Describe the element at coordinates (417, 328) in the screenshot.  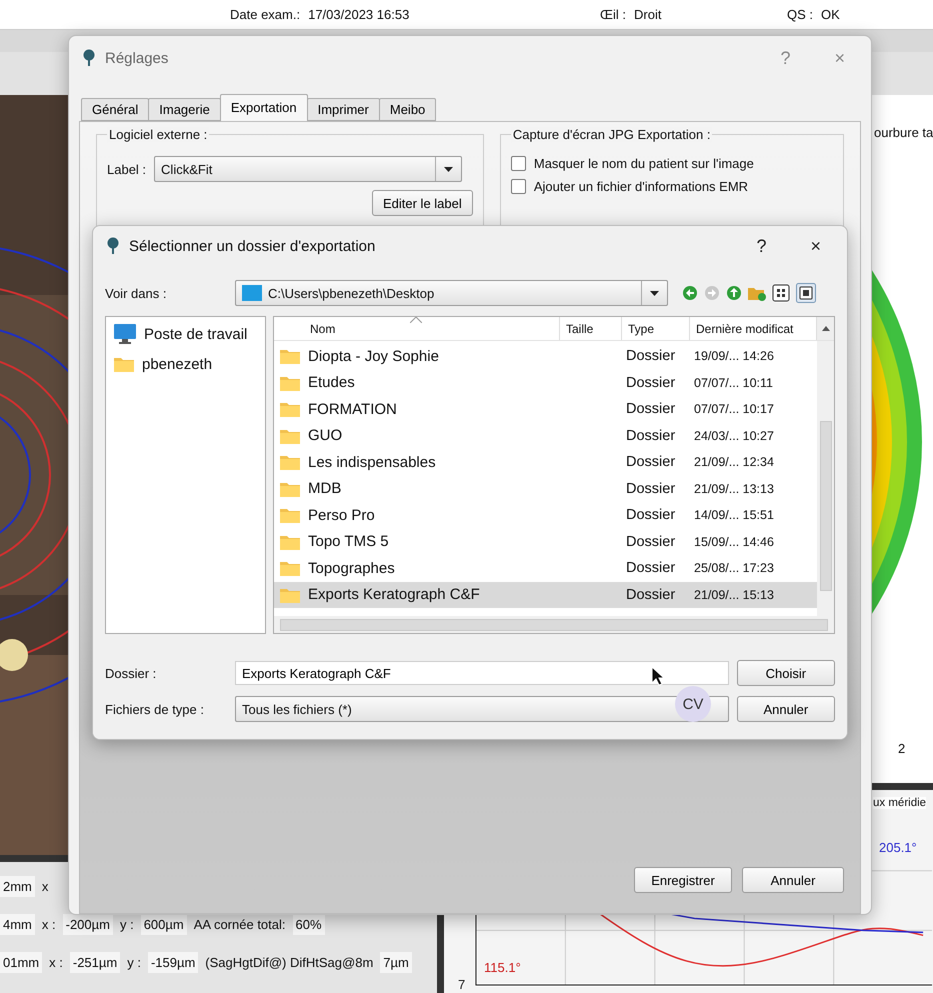
I see `column-header: Nom` at that location.